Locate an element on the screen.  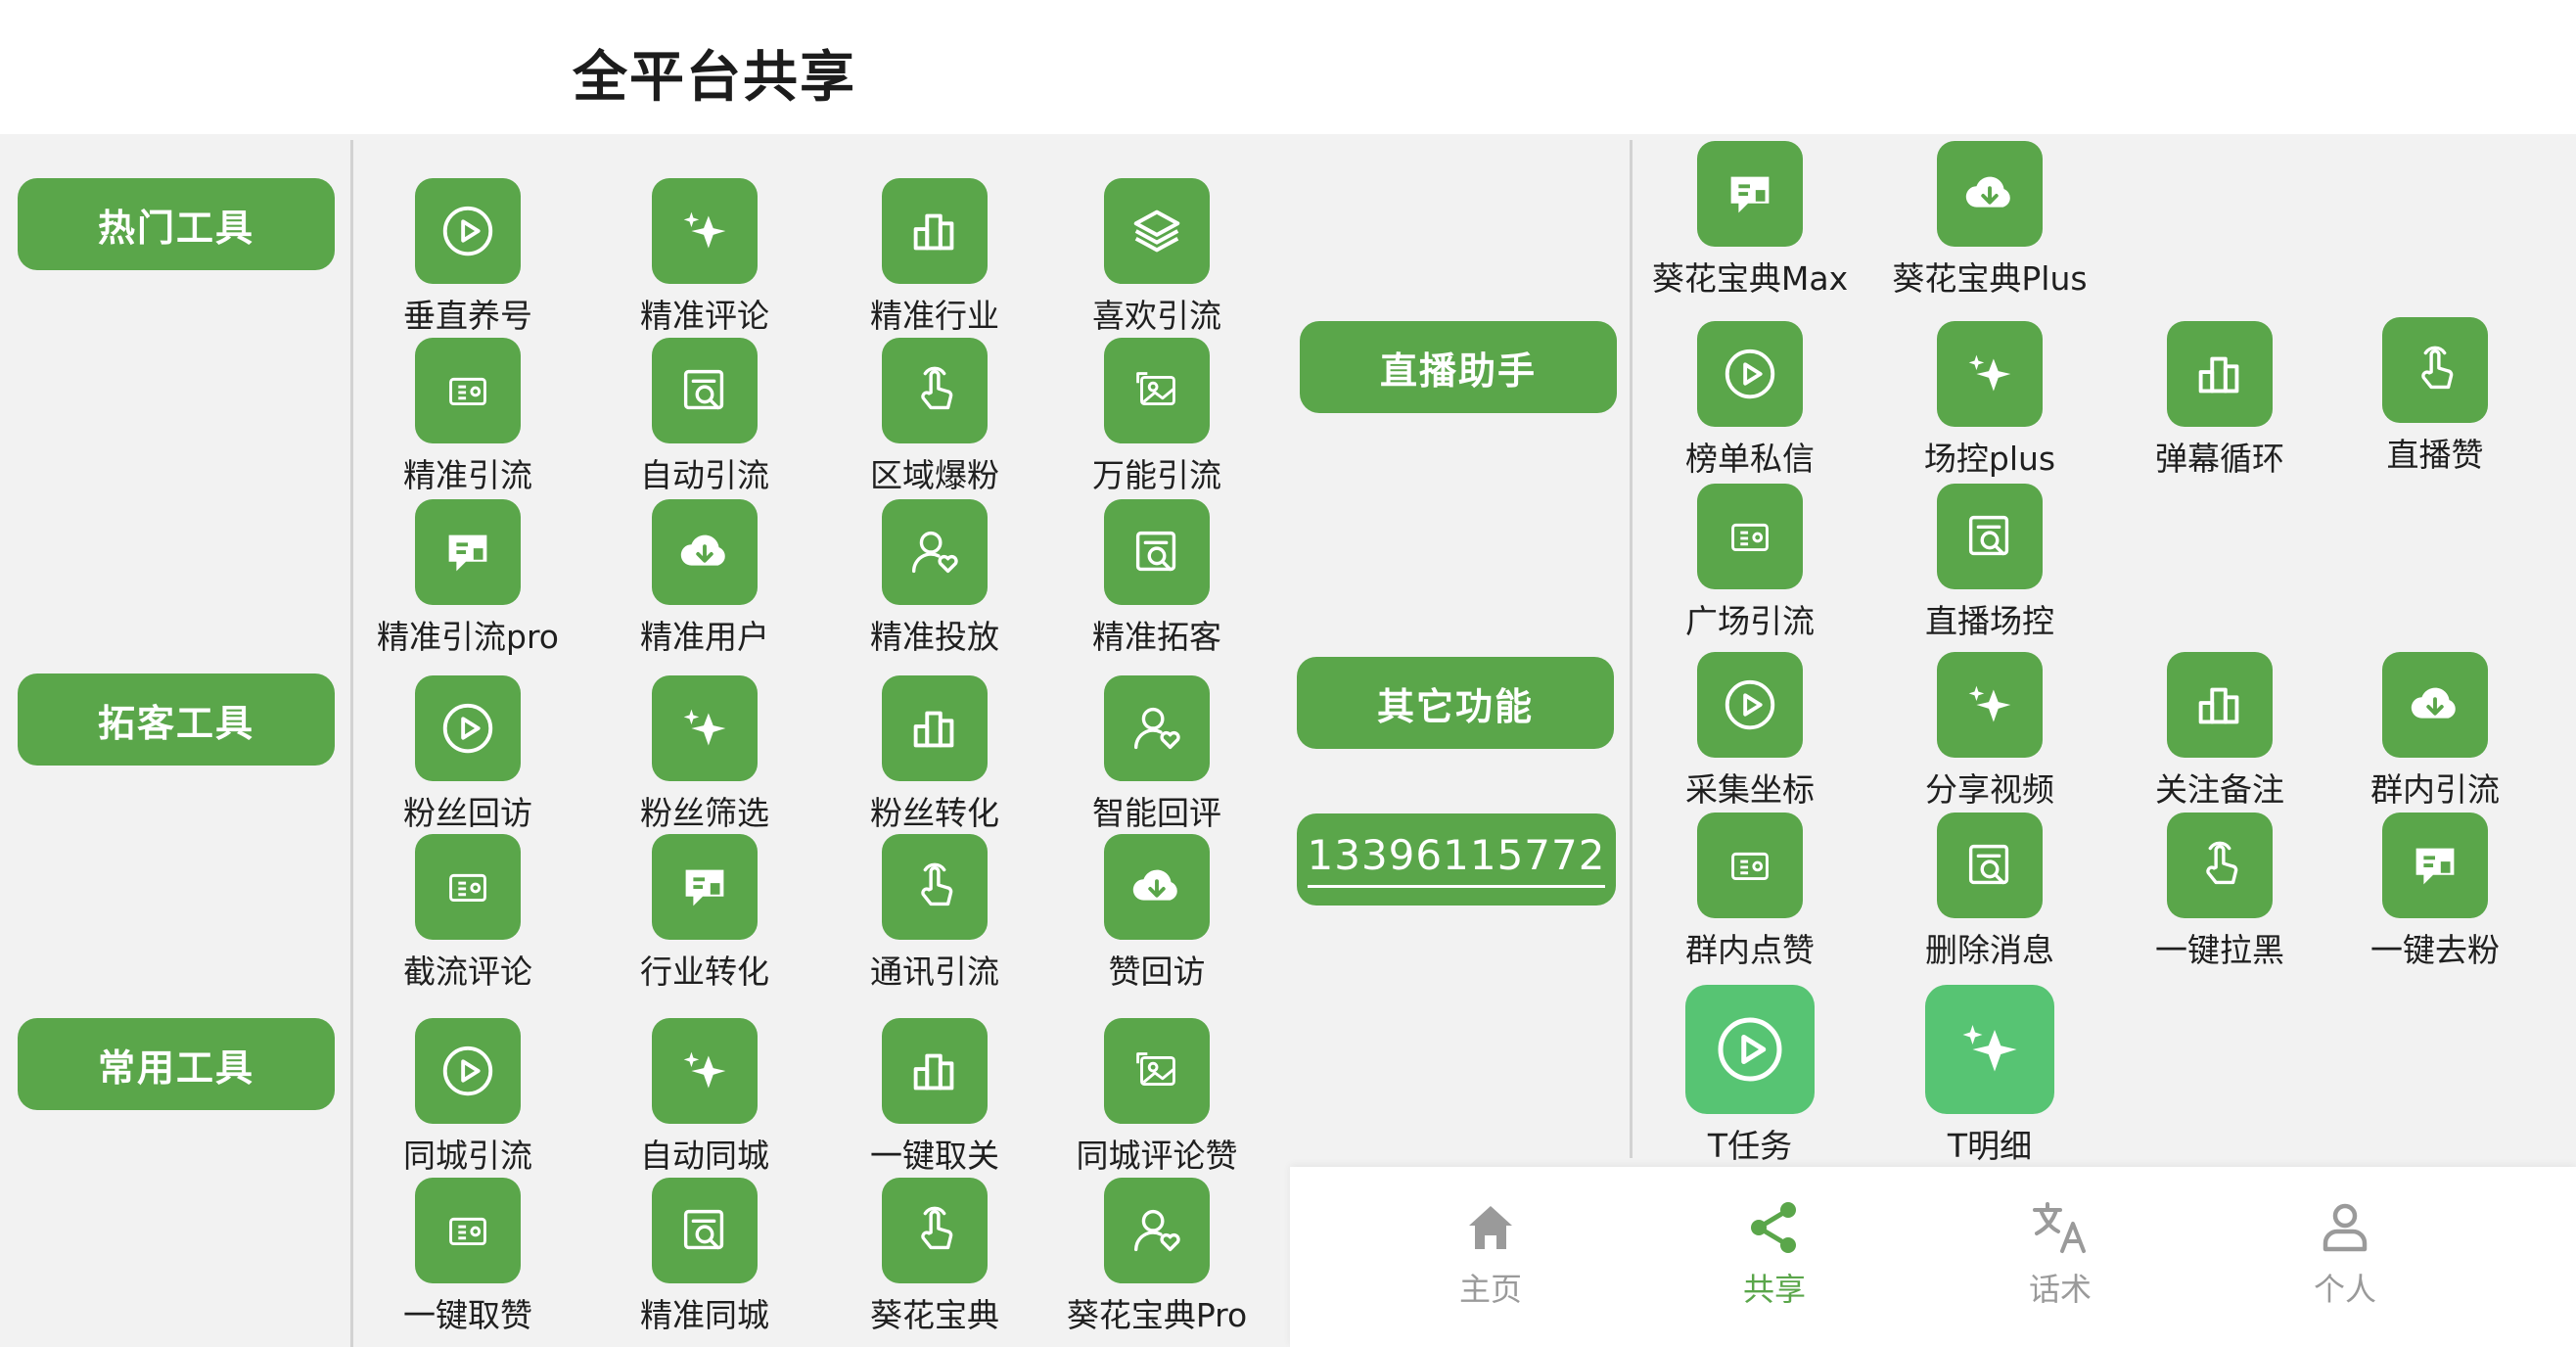
tool-left-5: 自动引流 is located at coordinates (704, 417).